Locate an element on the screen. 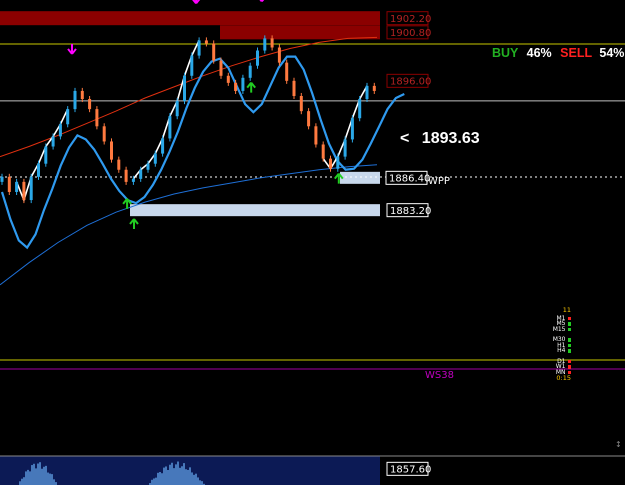  level-zone-s2 is located at coordinates (255, 210).